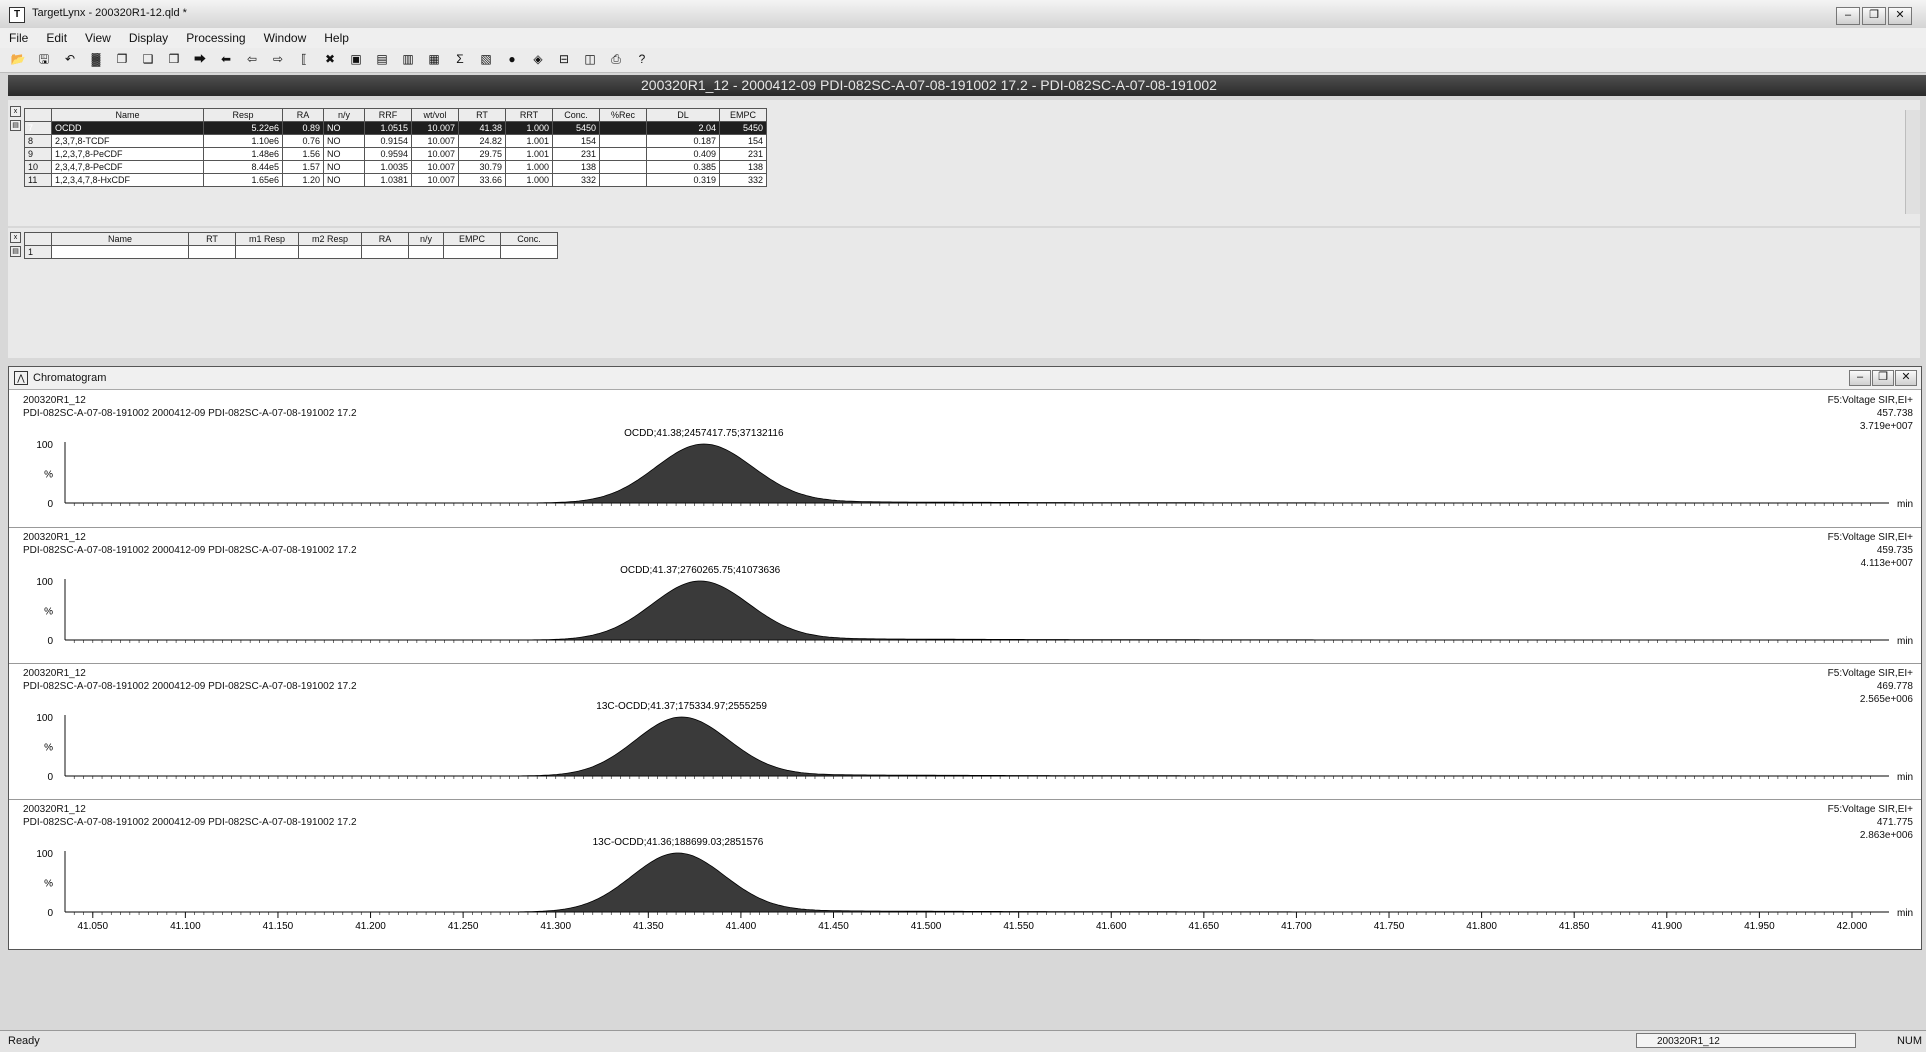 Image resolution: width=1926 pixels, height=1052 pixels. What do you see at coordinates (56, 38) in the screenshot?
I see `menu-edit: Edit` at bounding box center [56, 38].